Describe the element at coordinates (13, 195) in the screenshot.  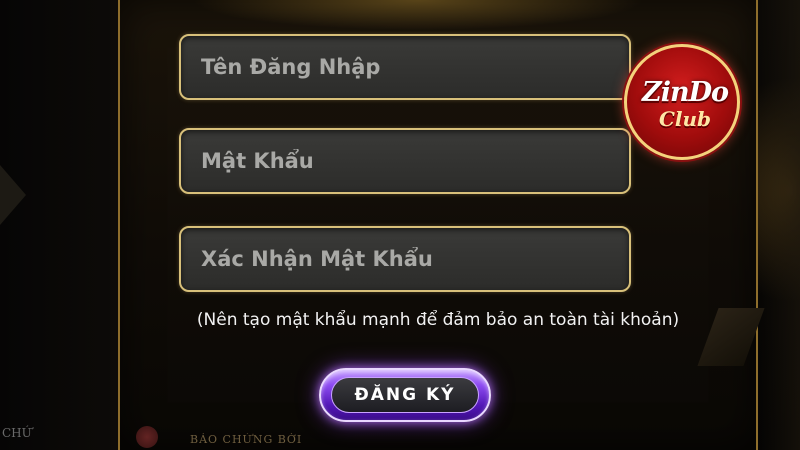
I see `left-decoration` at that location.